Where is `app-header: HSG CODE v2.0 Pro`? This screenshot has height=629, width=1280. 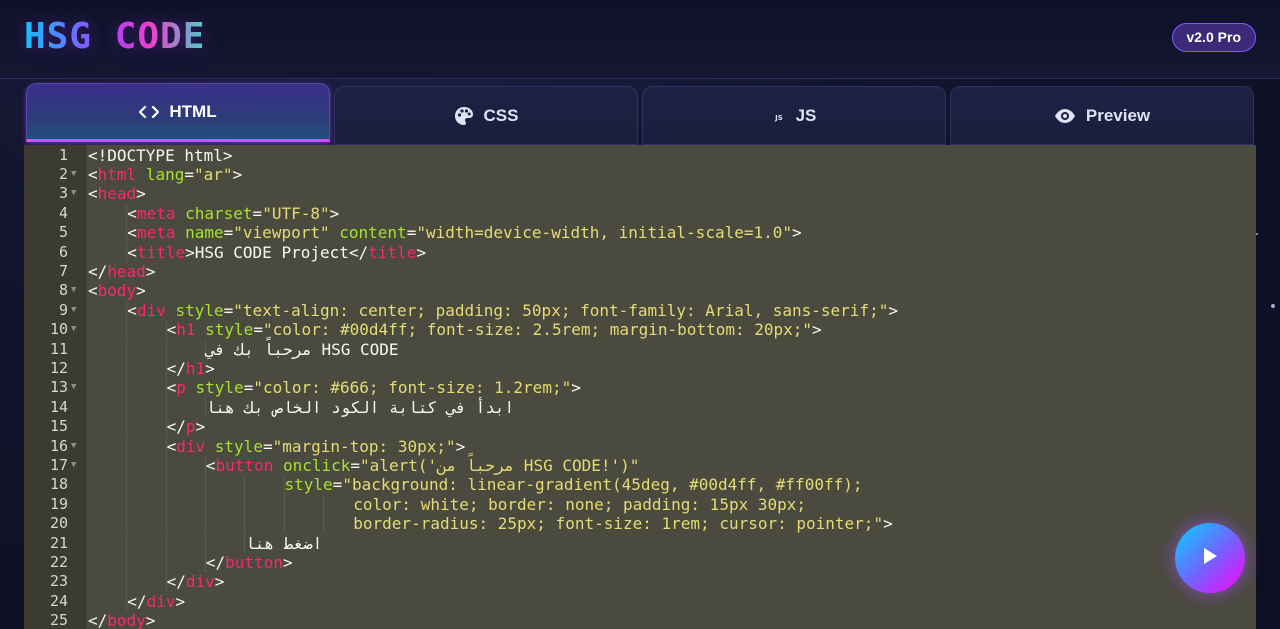 app-header: HSG CODE v2.0 Pro is located at coordinates (640, 39).